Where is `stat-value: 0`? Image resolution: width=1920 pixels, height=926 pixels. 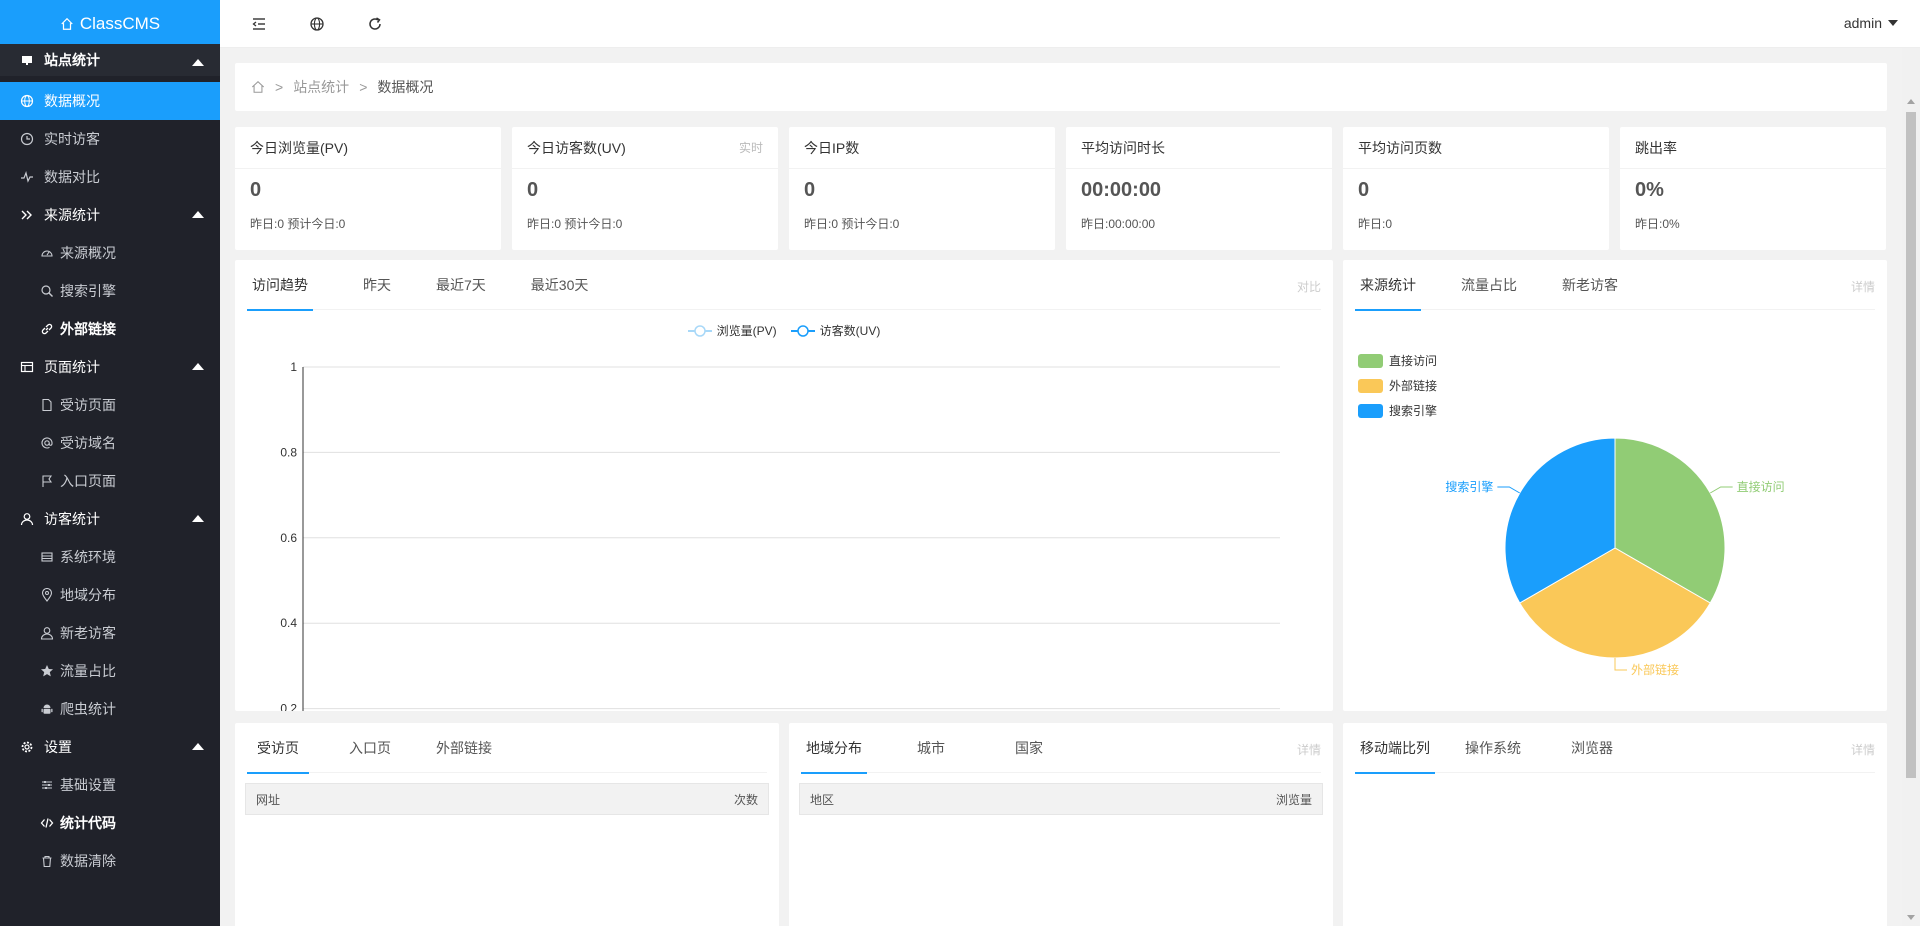
stat-value: 0 is located at coordinates (810, 190).